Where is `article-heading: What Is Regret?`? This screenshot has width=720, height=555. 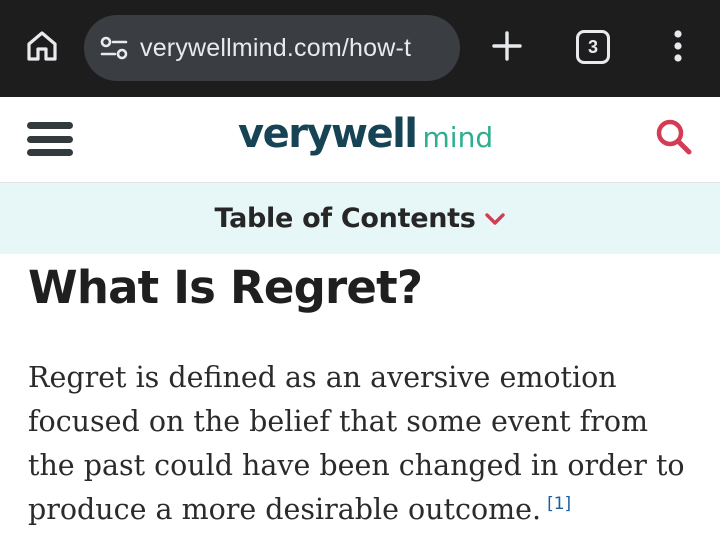
article-heading: What Is Regret? is located at coordinates (225, 287).